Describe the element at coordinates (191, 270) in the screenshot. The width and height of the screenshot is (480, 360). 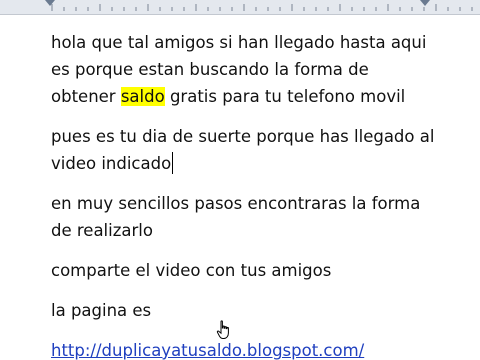
I see `text-line: comparte el video con tus amigos` at that location.